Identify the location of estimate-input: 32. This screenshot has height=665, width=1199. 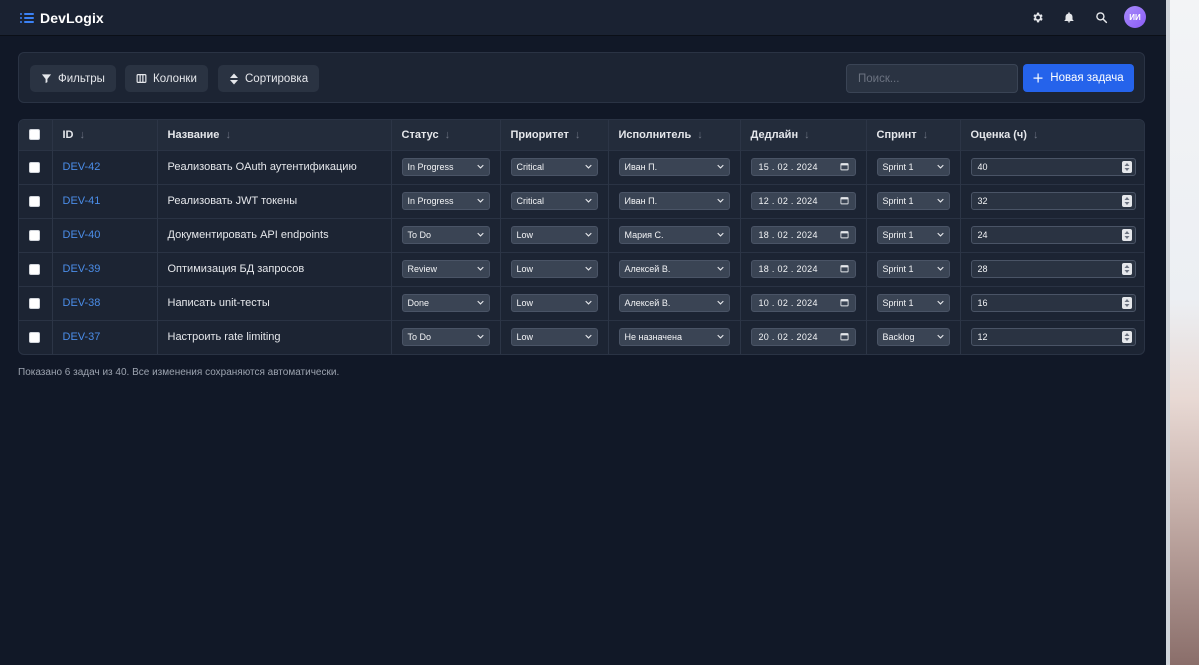
(1053, 201).